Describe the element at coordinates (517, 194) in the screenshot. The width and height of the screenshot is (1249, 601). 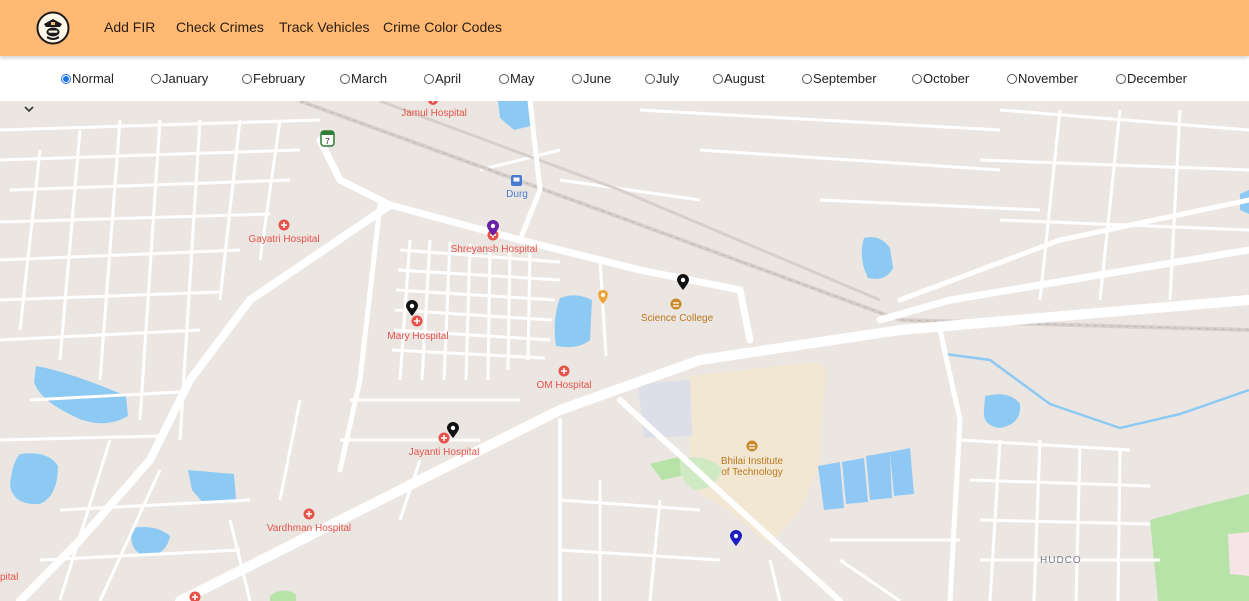
I see `durg-station-label: Durg` at that location.